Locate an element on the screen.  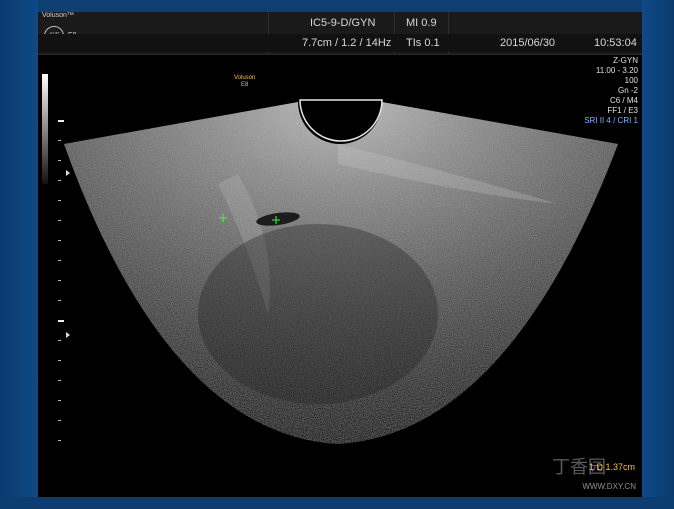
header-row-top: IC5-9-D/GYN MI 0.9 is located at coordinates (340, 24).